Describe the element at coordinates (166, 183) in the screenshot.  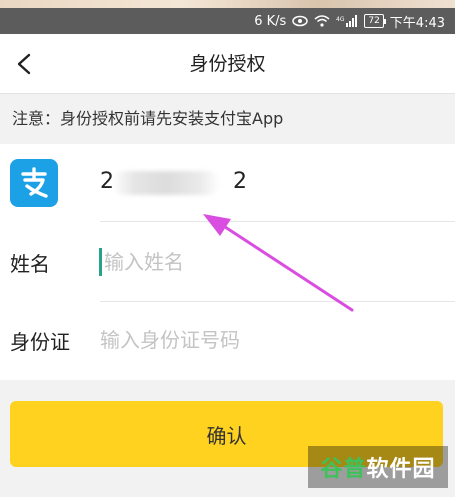
I see `account-mask` at that location.